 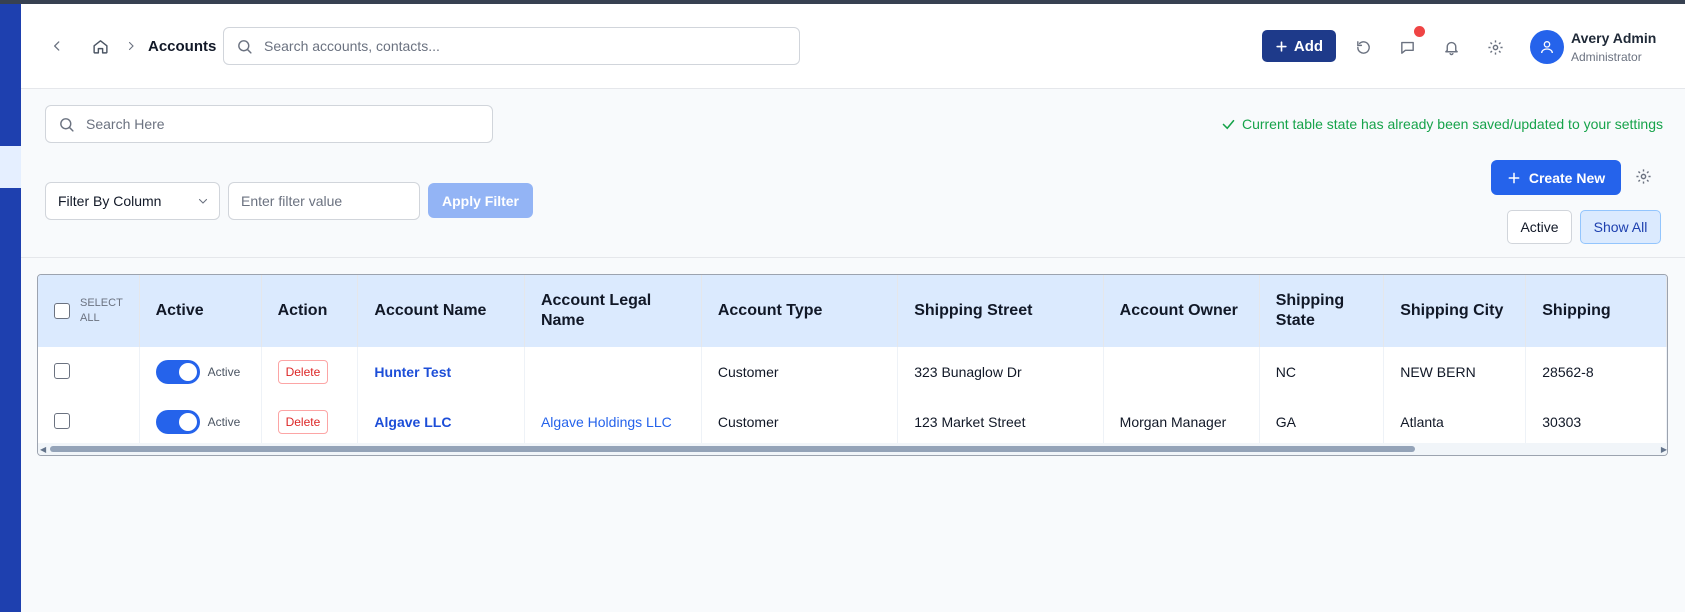 I want to click on account-name-link: Algave LLC, so click(x=412, y=422).